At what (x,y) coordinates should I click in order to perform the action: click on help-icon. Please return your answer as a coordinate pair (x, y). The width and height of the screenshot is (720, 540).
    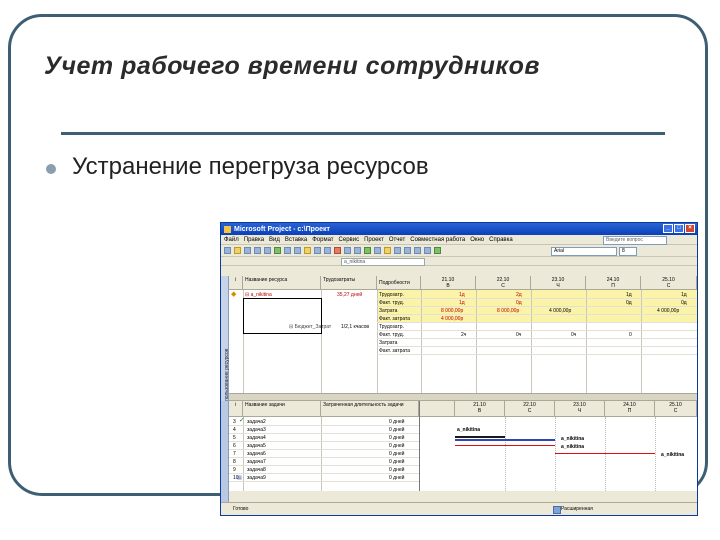
    Looking at the image, I should click on (437, 250).